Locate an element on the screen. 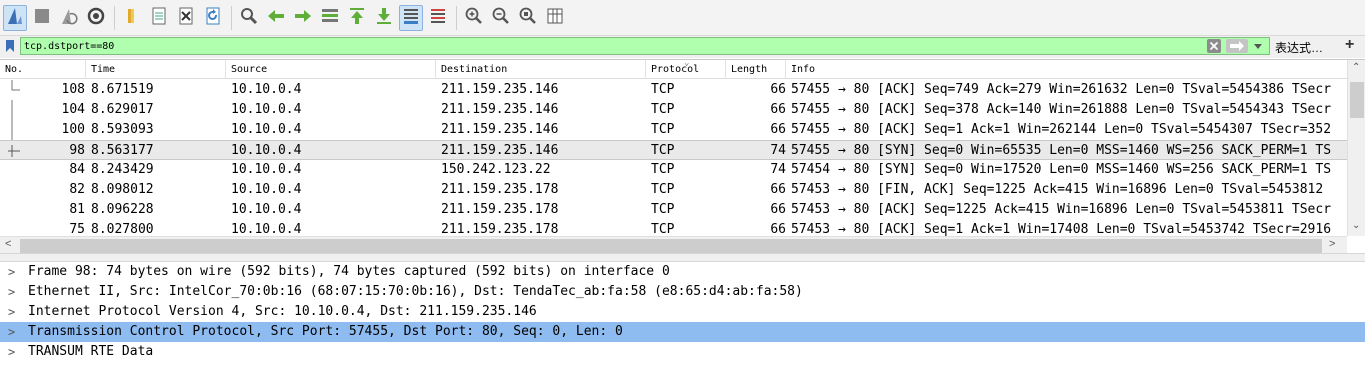 This screenshot has width=1365, height=369. scroll-right-icon: > is located at coordinates (1332, 244).